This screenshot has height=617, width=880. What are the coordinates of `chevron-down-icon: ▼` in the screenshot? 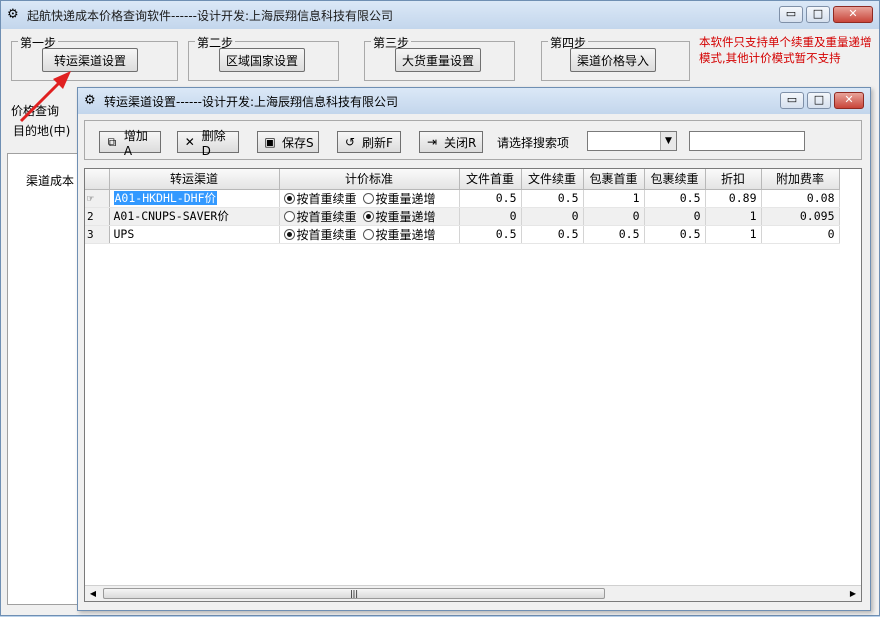 It's located at (668, 141).